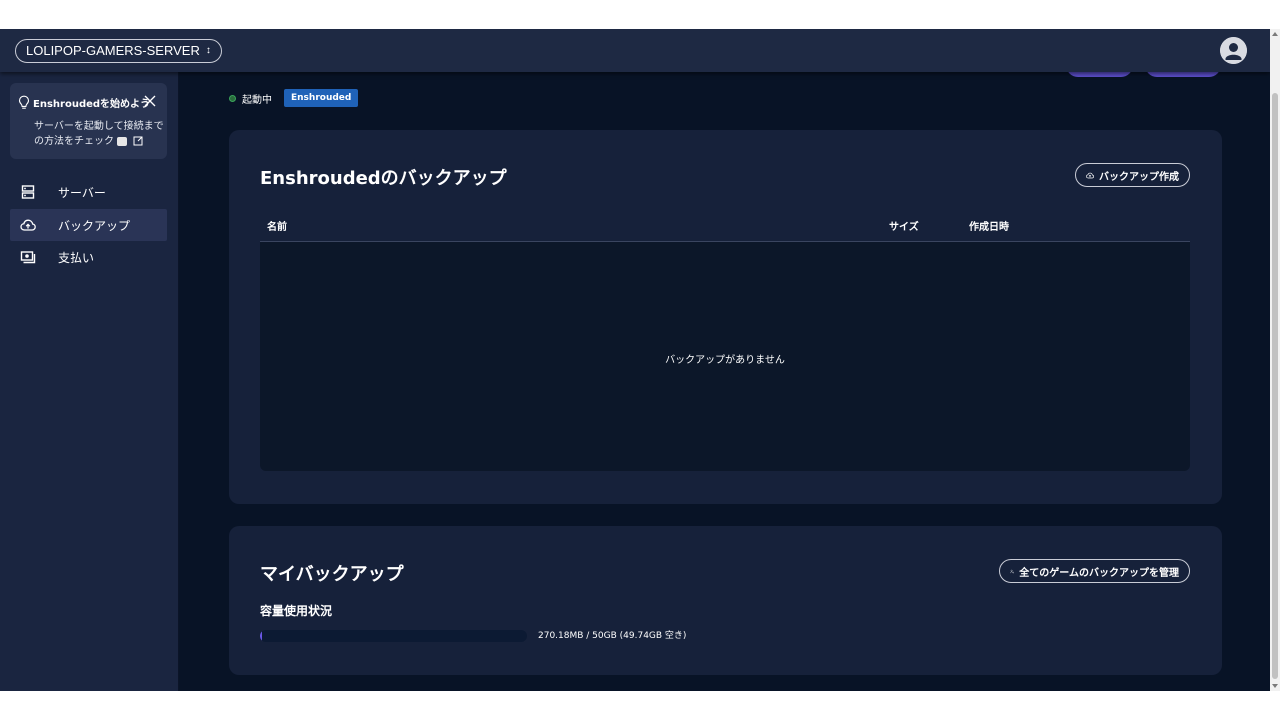 The width and height of the screenshot is (1280, 720). I want to click on external-link-icon, so click(138, 141).